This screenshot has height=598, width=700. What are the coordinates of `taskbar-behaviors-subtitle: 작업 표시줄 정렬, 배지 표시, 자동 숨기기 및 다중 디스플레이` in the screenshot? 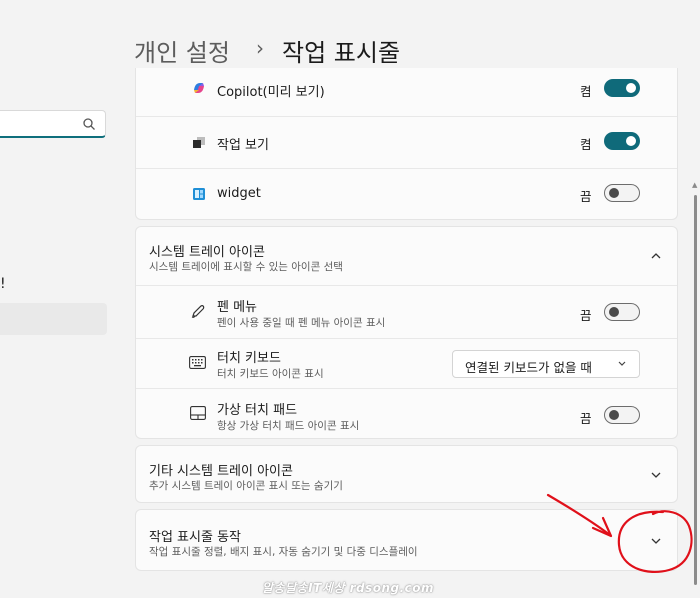 It's located at (283, 552).